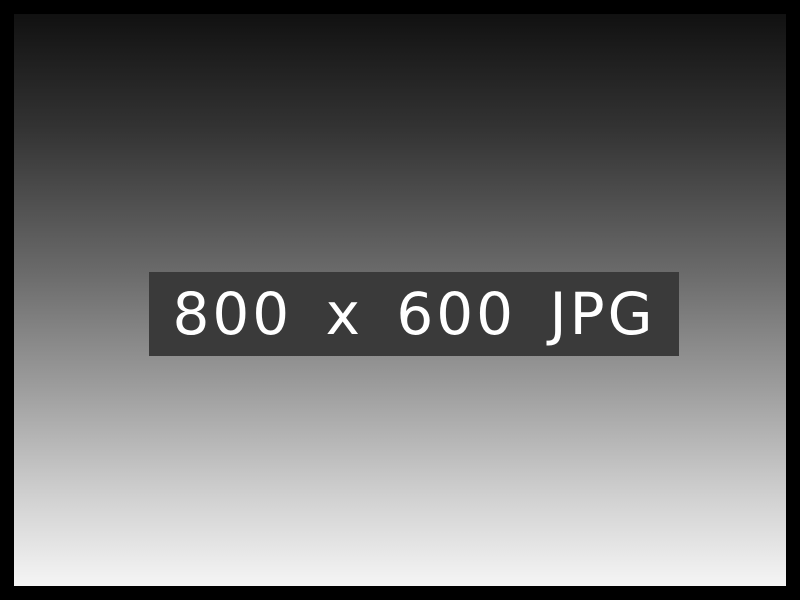 The image size is (800, 600). I want to click on dimension-label-box: 800 x 600 JPG, so click(414, 314).